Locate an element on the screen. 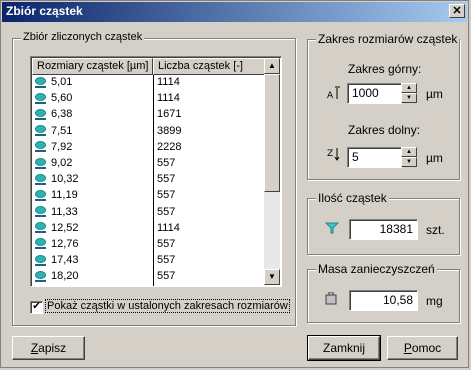 This screenshot has width=471, height=370. size-cell: 9,02 is located at coordinates (53, 163).